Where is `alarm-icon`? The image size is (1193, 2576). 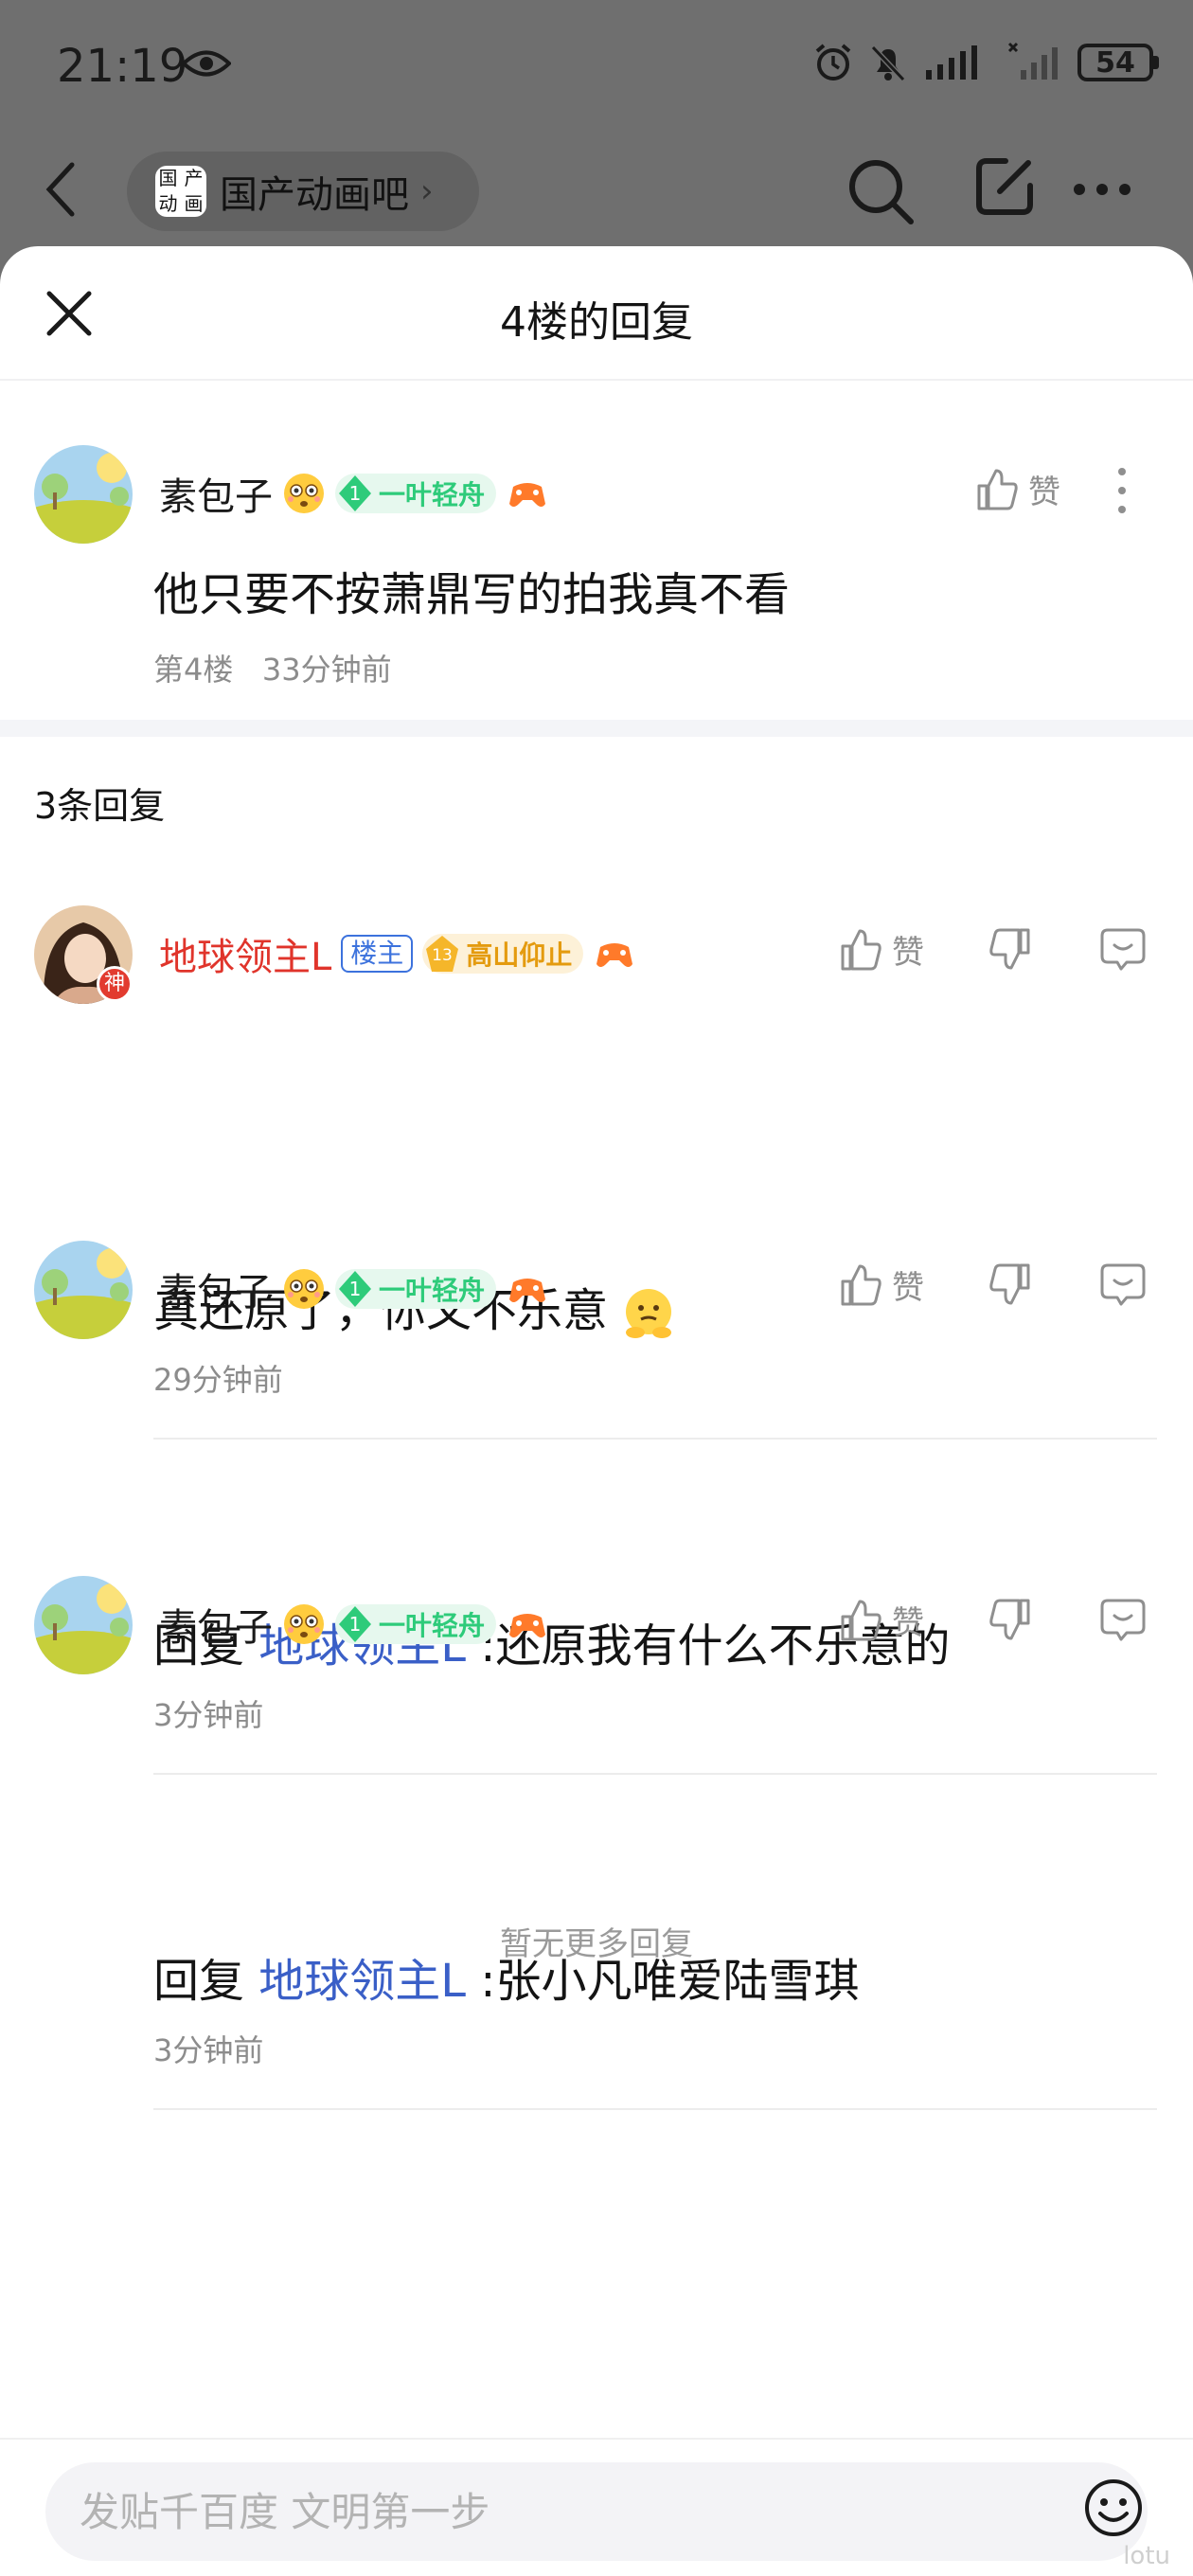
alarm-icon is located at coordinates (833, 62).